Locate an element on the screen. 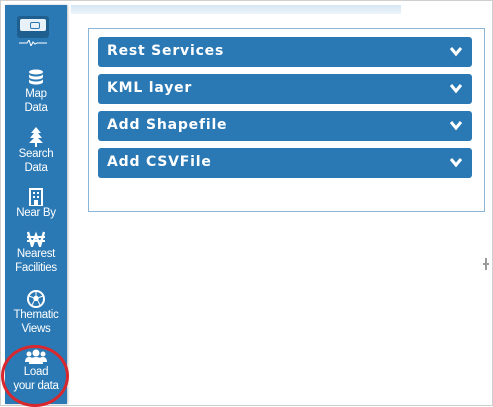 The image size is (493, 407). football-icon is located at coordinates (36, 299).